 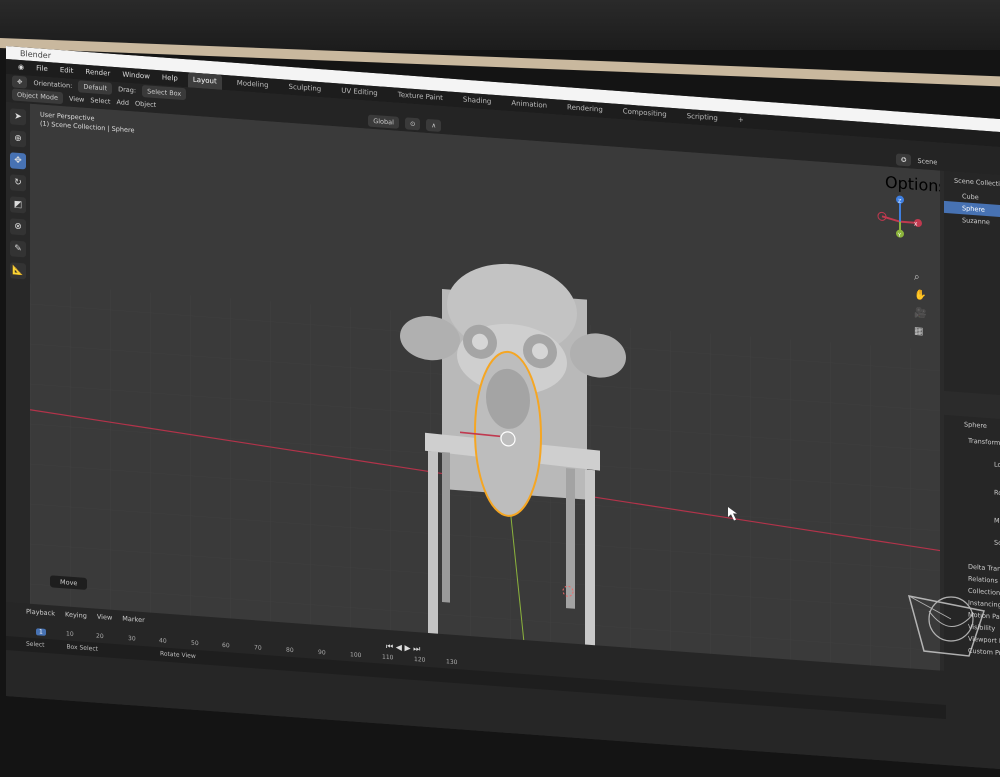 What do you see at coordinates (177, 655) in the screenshot?
I see `status-rotate-view: Rotate View` at bounding box center [177, 655].